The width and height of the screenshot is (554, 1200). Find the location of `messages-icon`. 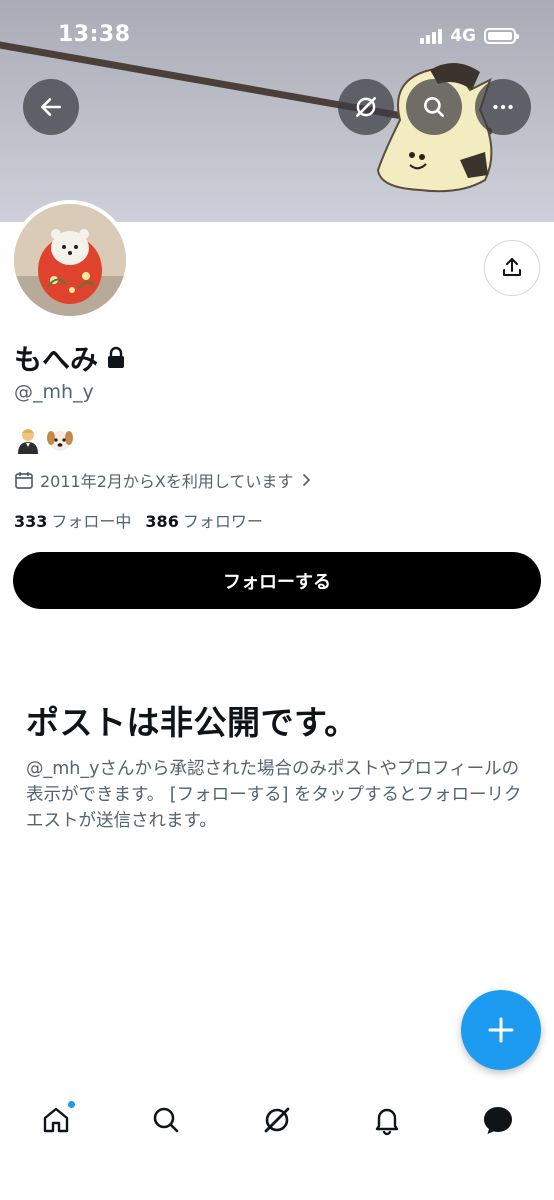

messages-icon is located at coordinates (498, 1120).